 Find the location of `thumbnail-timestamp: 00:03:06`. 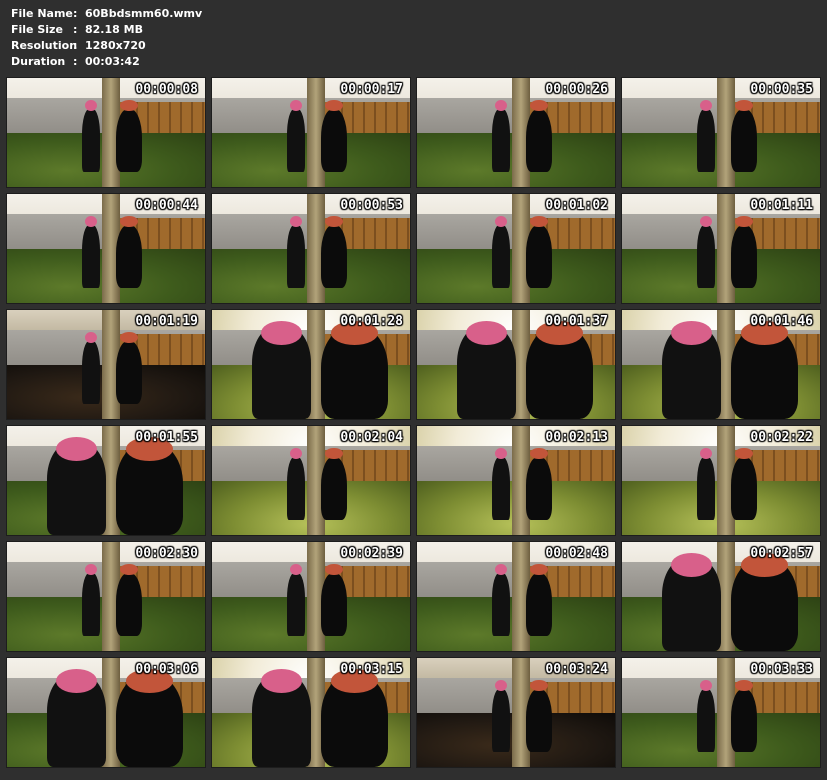

thumbnail-timestamp: 00:03:06 is located at coordinates (166, 669).